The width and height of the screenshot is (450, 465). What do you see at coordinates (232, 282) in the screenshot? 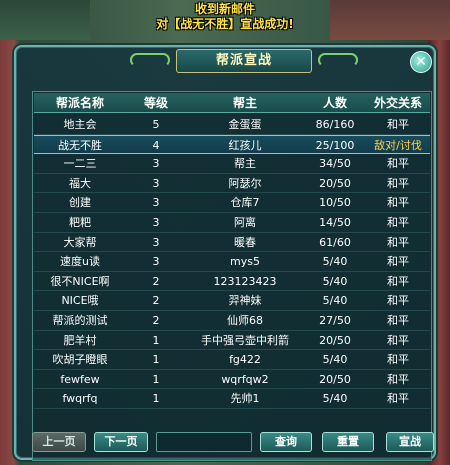
I see `table-row: 很不NICE啊 2 123123423 5/40 和平` at bounding box center [232, 282].